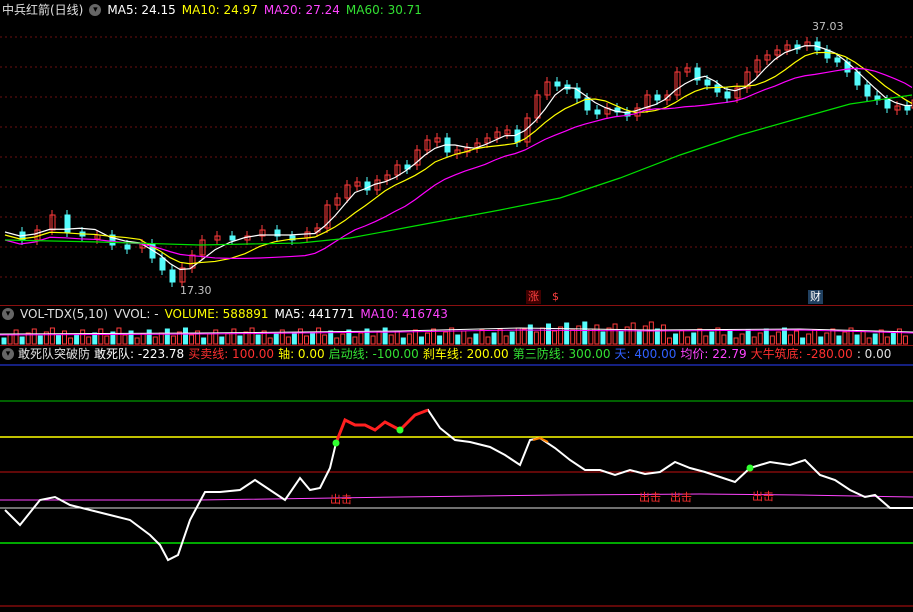 The width and height of the screenshot is (913, 612). What do you see at coordinates (64, 314) in the screenshot?
I see `volume-title: VOL-TDX(5,10)` at bounding box center [64, 314].